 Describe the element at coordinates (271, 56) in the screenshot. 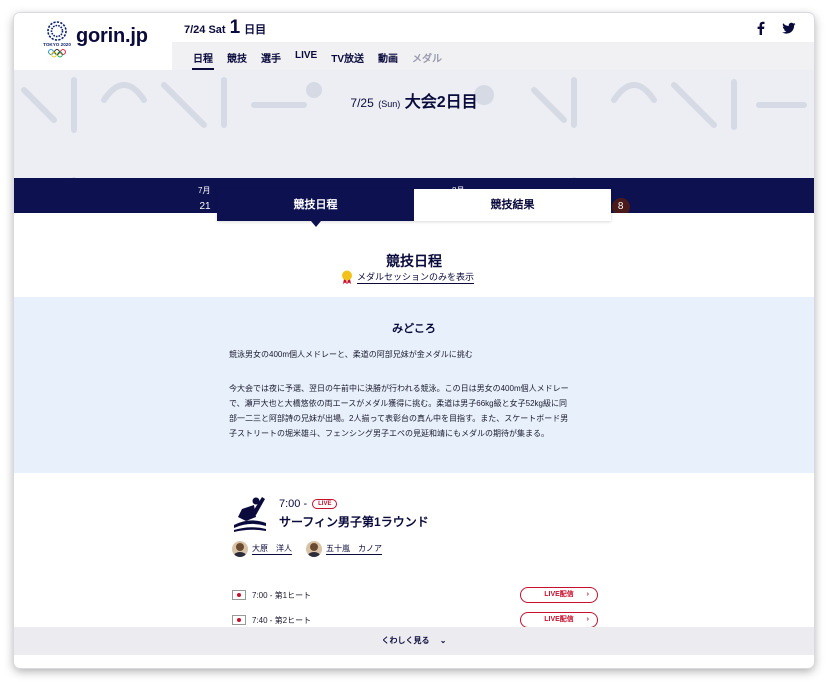

I see `nav-athletes: 選手` at that location.